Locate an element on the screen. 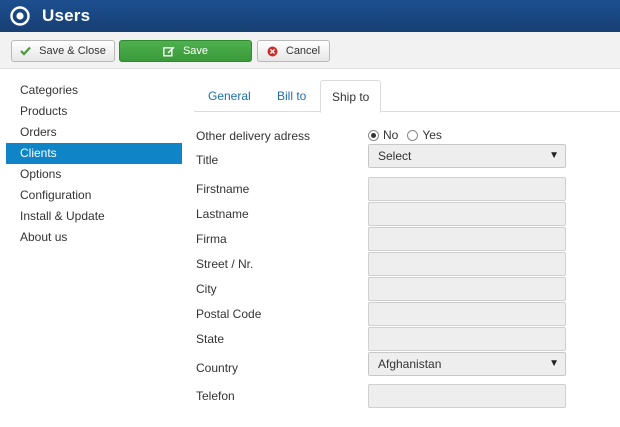 Image resolution: width=620 pixels, height=427 pixels. header-bar: Users is located at coordinates (310, 16).